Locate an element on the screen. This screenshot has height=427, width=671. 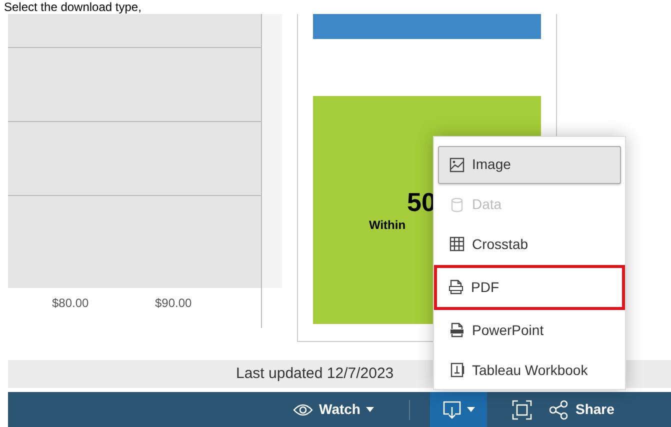
book-icon is located at coordinates (457, 370).